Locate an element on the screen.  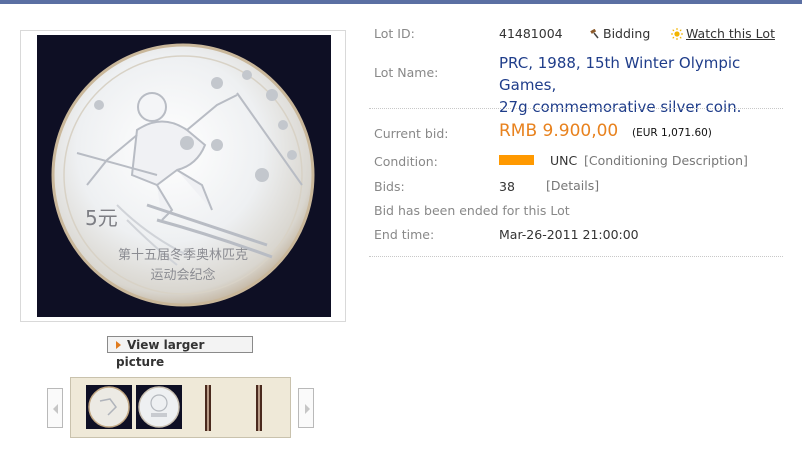
watch-lot-label: Watch this Lot is located at coordinates (730, 33).